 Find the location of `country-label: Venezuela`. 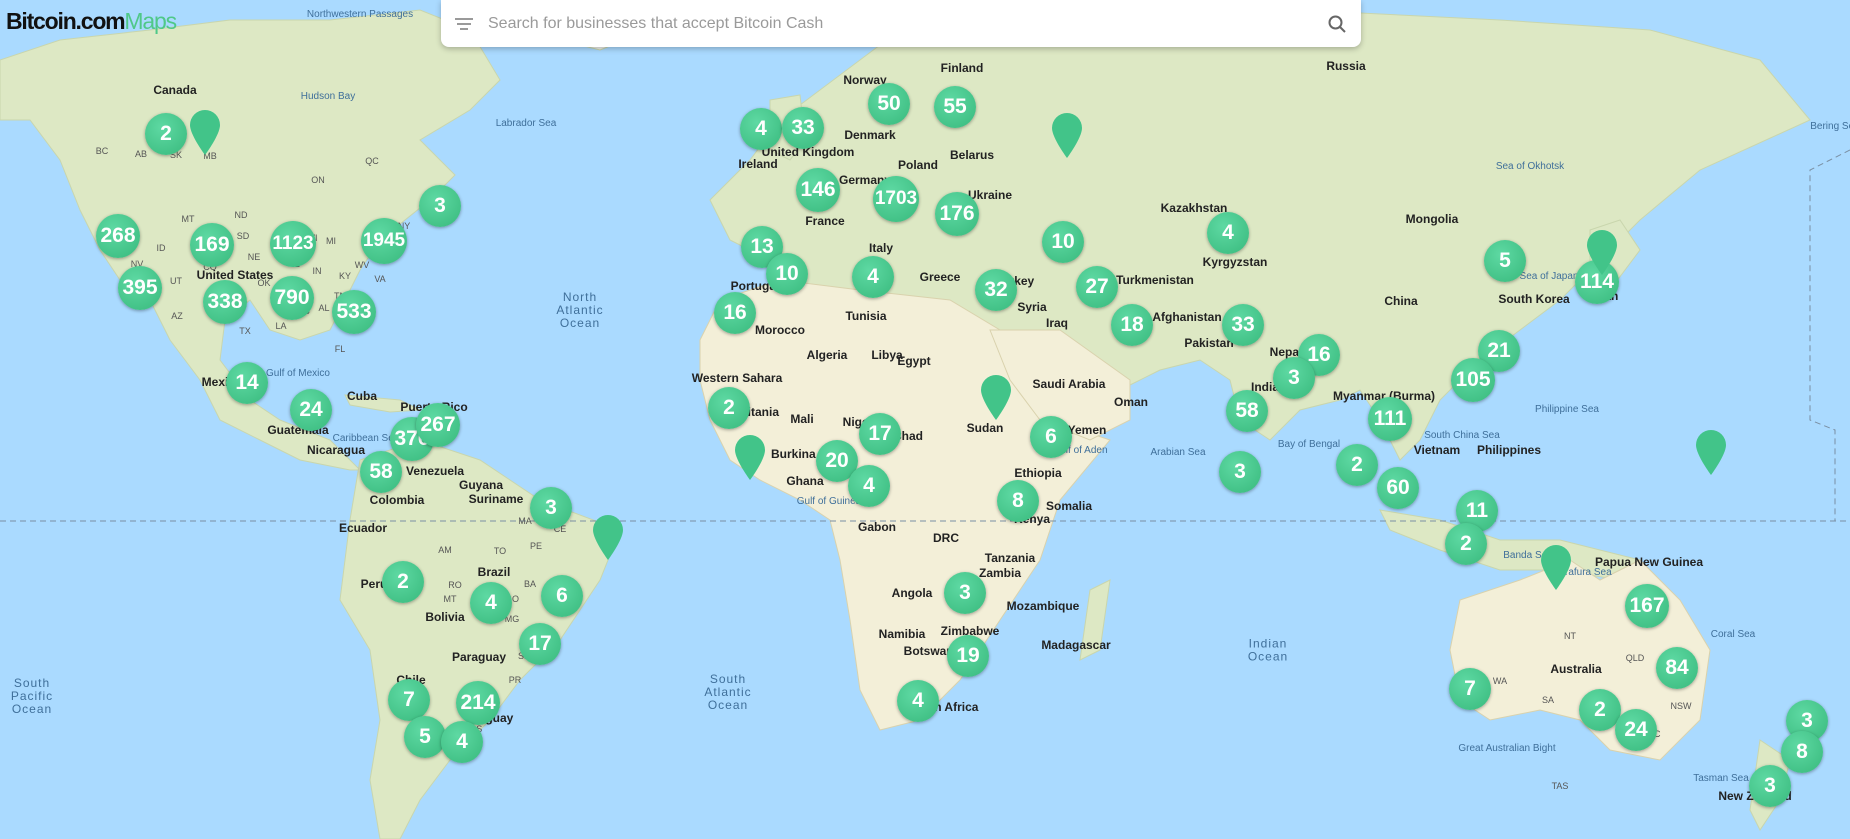

country-label: Venezuela is located at coordinates (435, 471).